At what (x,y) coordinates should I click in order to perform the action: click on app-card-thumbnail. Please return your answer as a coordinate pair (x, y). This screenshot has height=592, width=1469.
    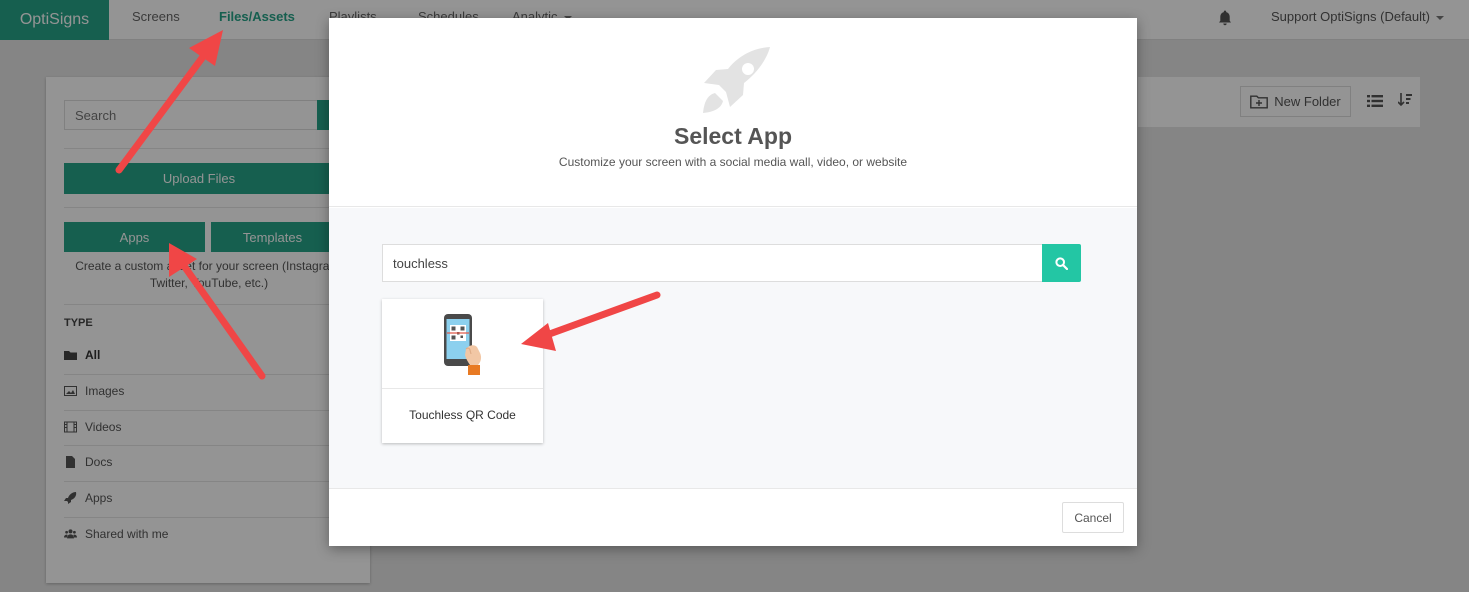
    Looking at the image, I should click on (462, 344).